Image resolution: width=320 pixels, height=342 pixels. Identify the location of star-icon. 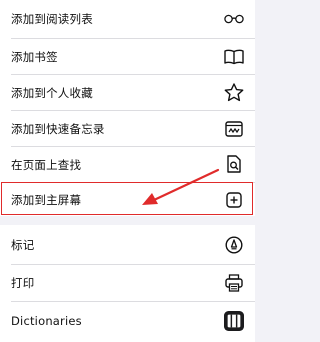
(234, 93).